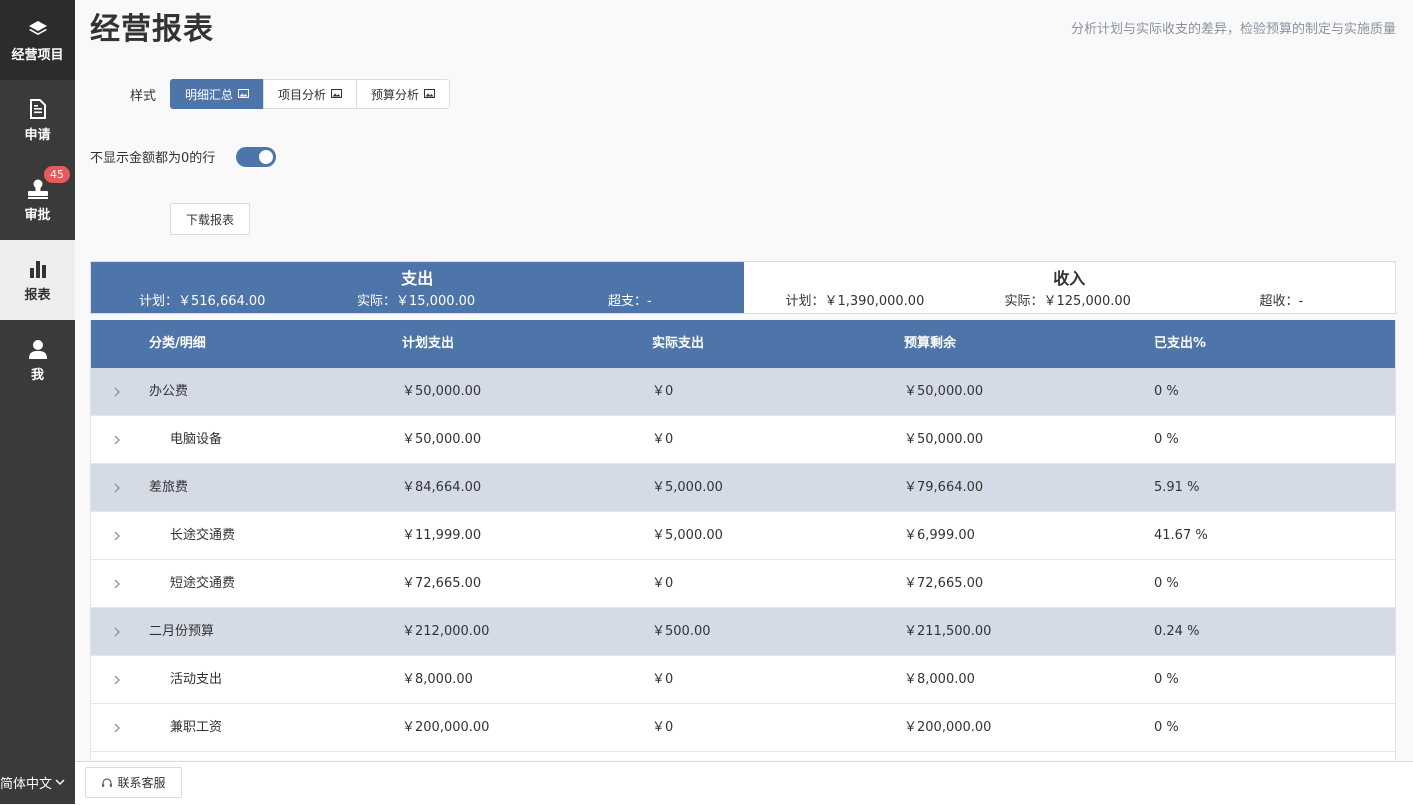 The height and width of the screenshot is (805, 1413). What do you see at coordinates (743, 584) in the screenshot?
I see `table-row: 短途交通费 ￥72,665.00 ￥0 ￥72,665.00 0 %` at bounding box center [743, 584].